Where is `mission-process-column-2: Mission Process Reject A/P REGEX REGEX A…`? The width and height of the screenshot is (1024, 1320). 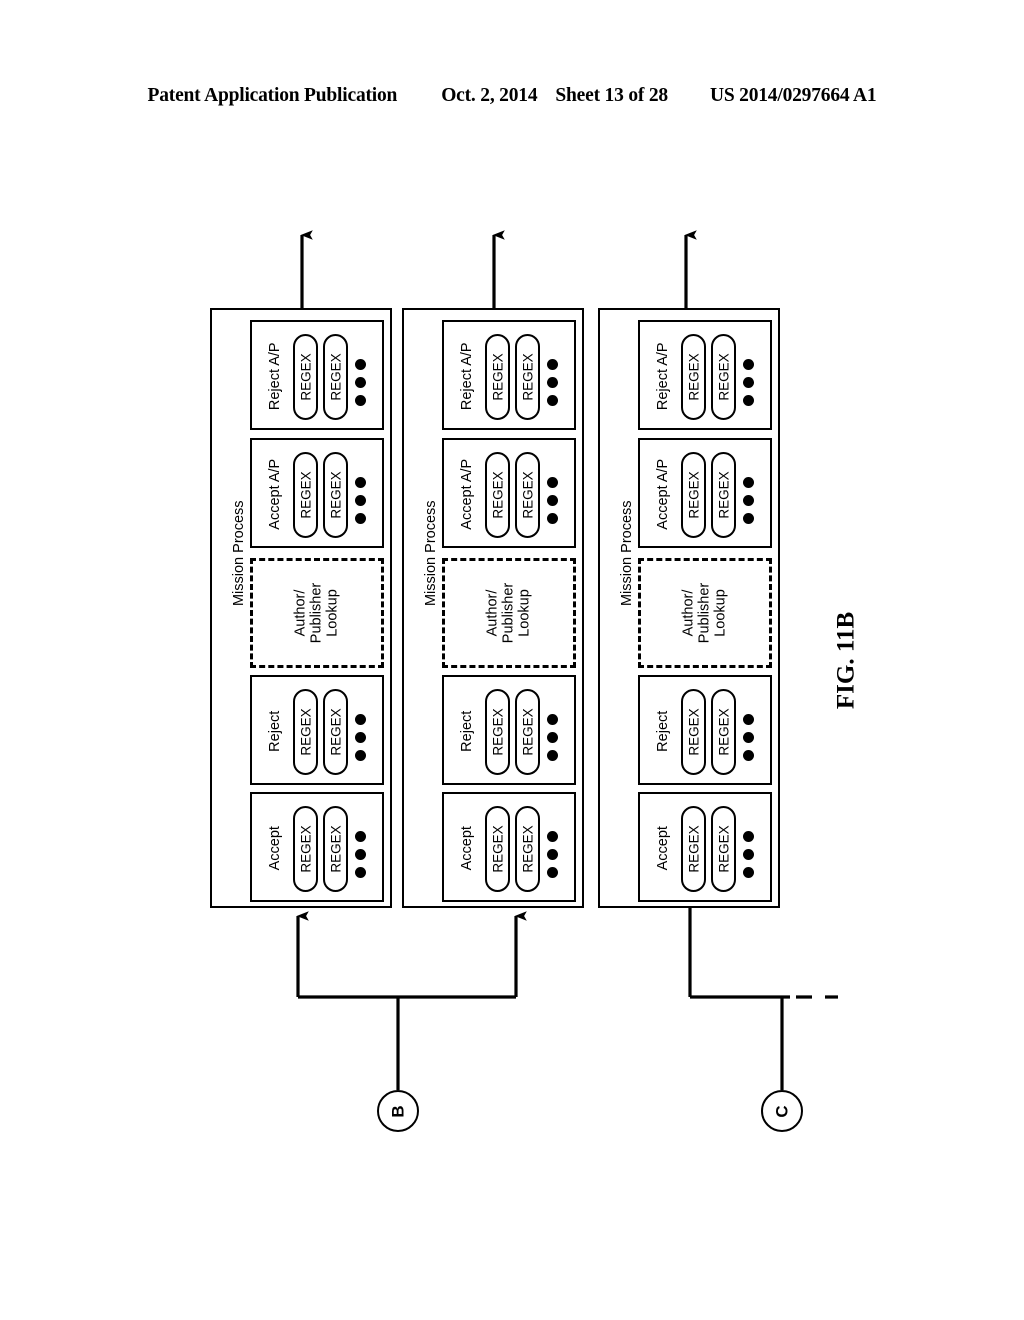 mission-process-column-2: Mission Process Reject A/P REGEX REGEX A… is located at coordinates (493, 608).